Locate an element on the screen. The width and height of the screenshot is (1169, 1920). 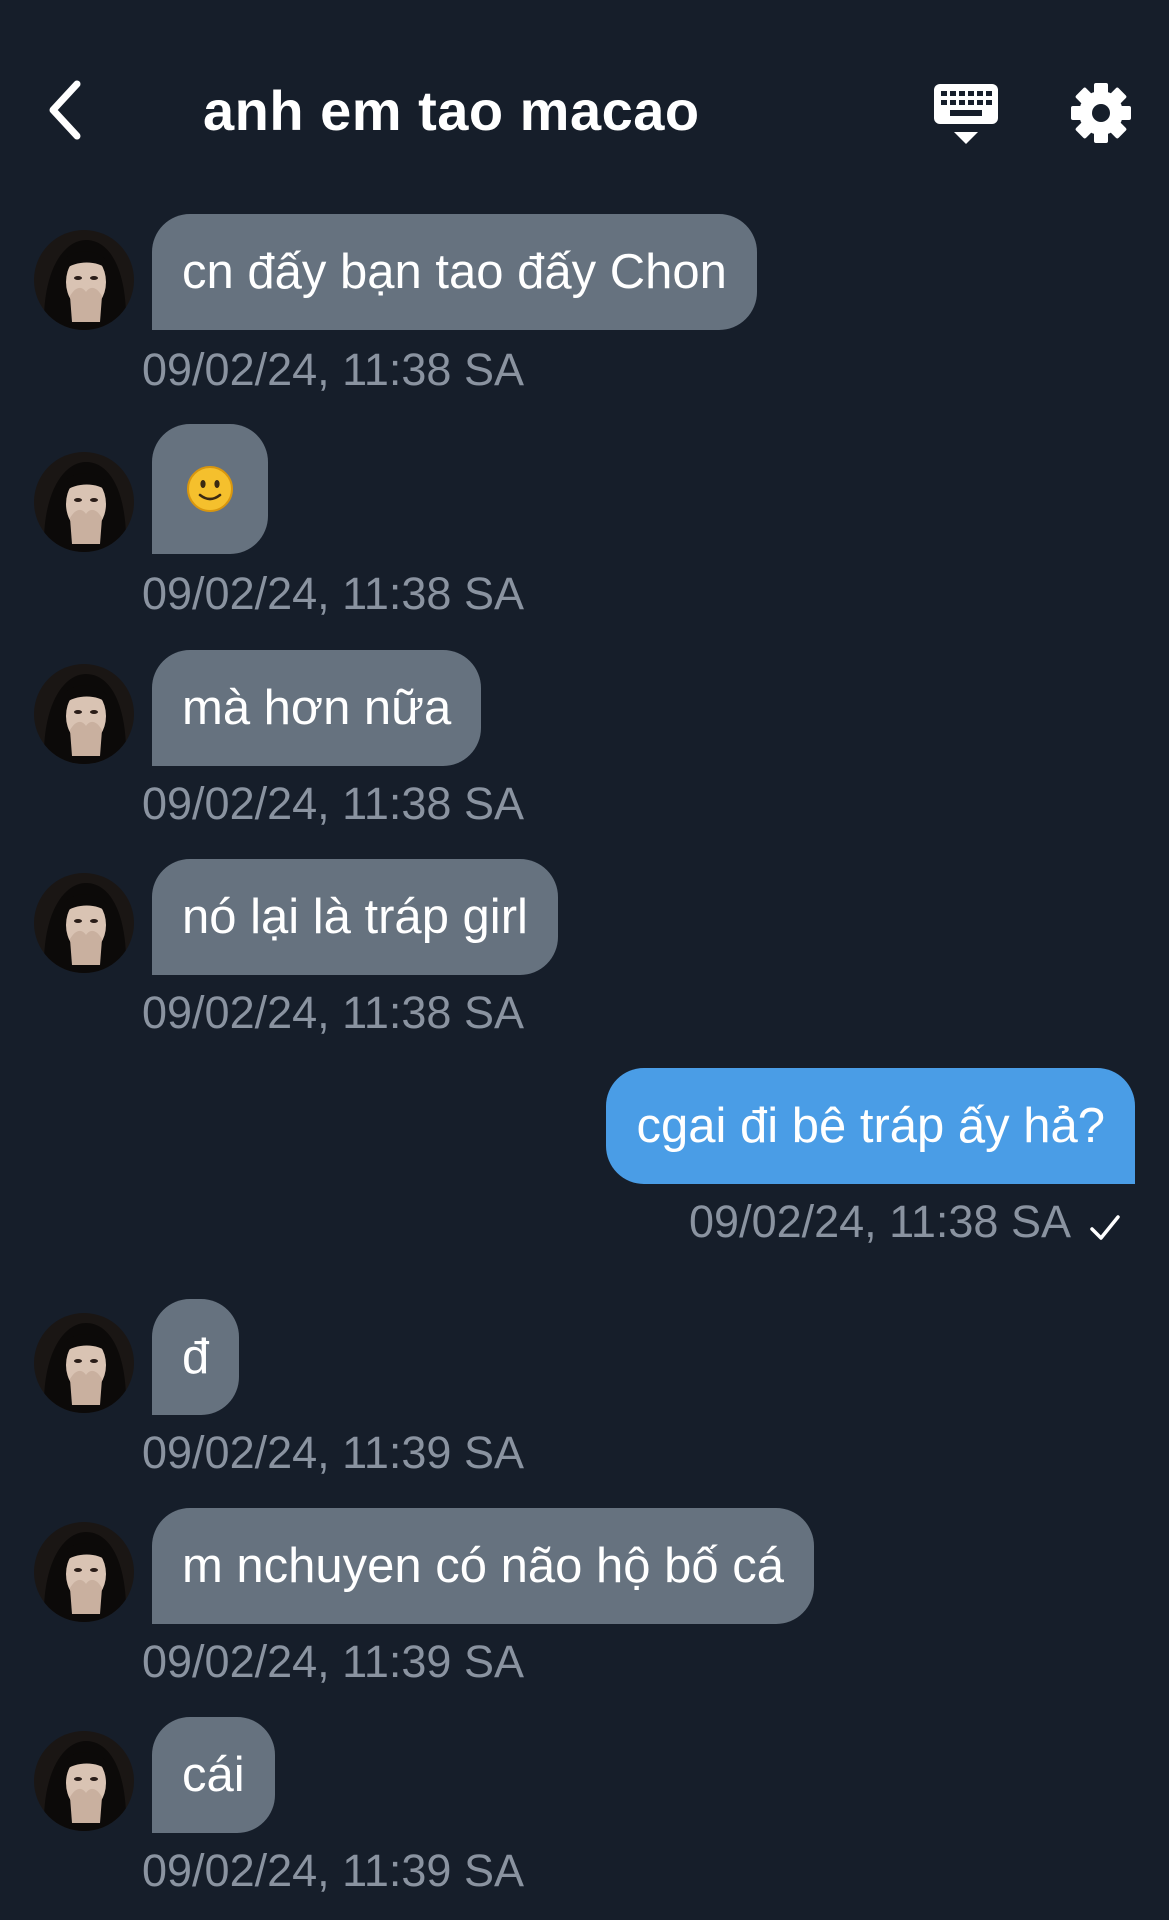
chevron-left-icon is located at coordinates (65, 110).